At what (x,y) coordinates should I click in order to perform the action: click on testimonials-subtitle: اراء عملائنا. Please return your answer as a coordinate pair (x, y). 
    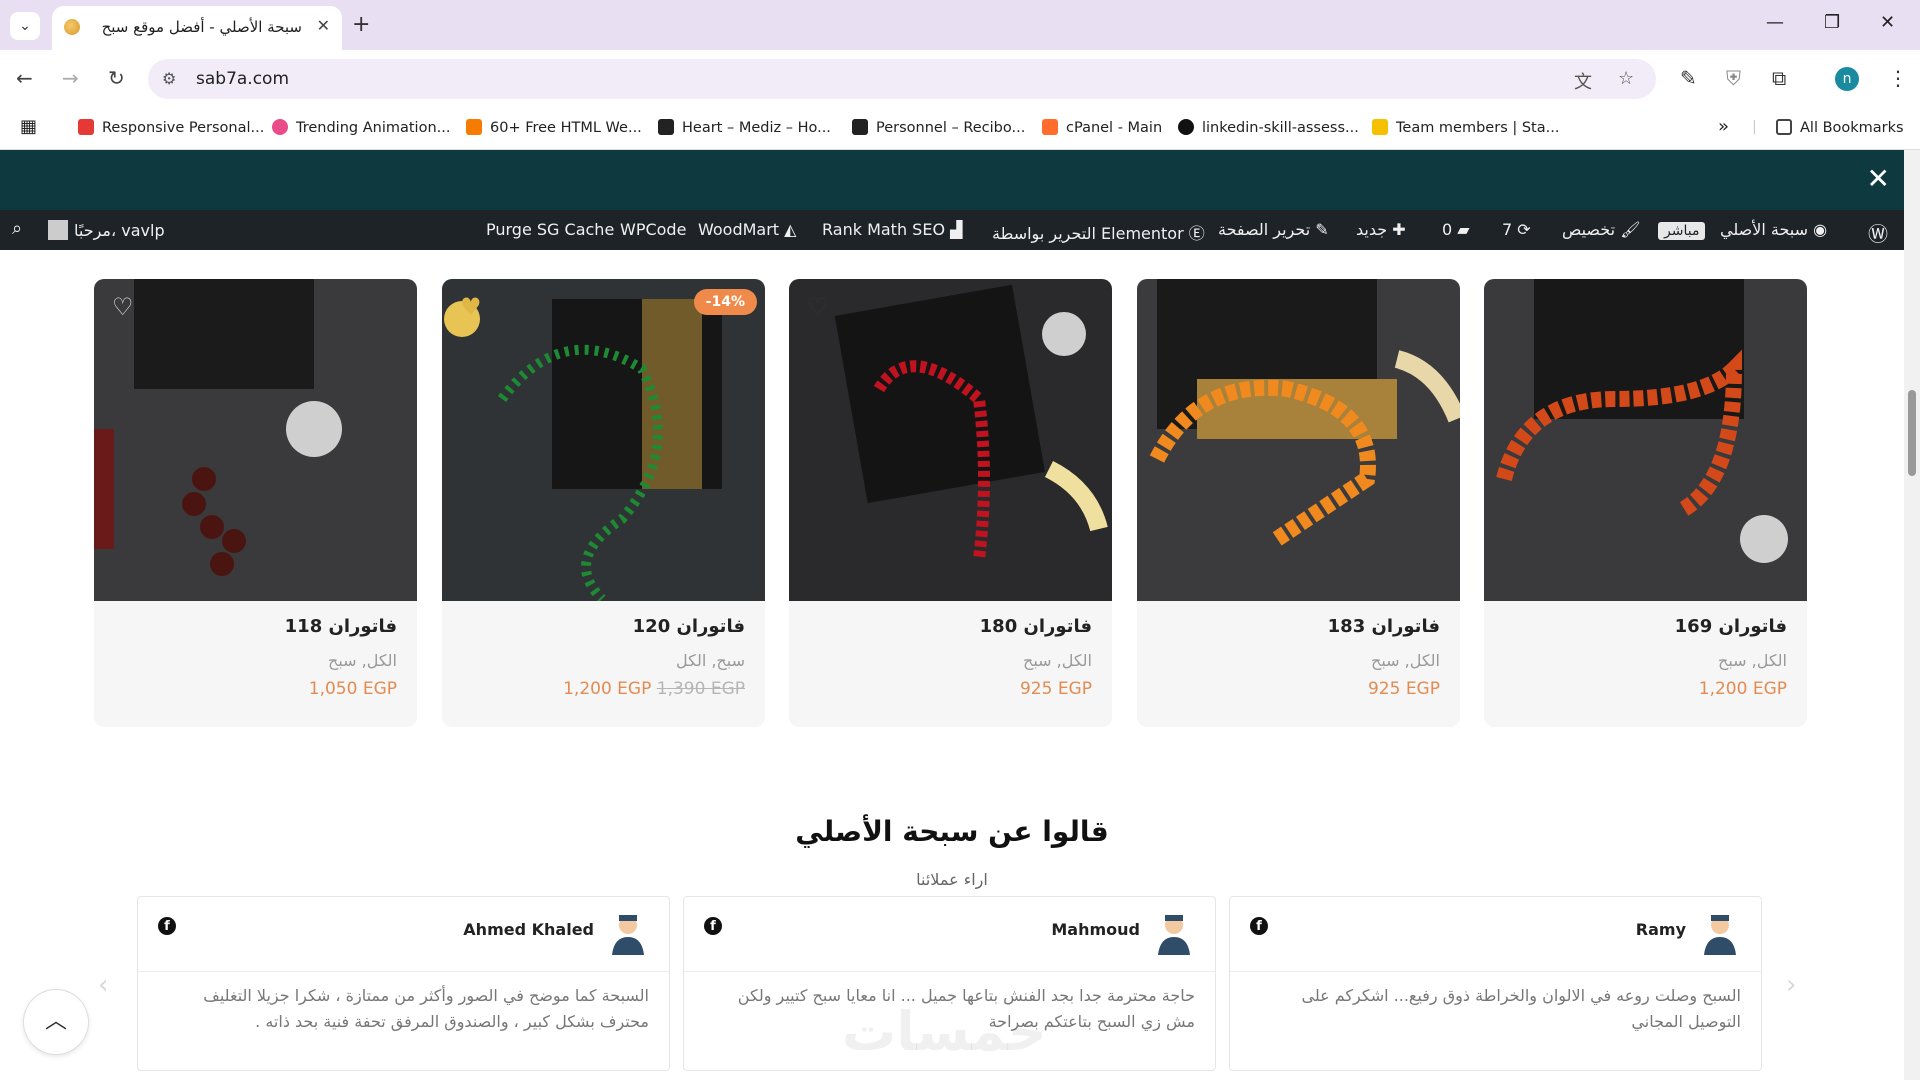
    Looking at the image, I should click on (952, 879).